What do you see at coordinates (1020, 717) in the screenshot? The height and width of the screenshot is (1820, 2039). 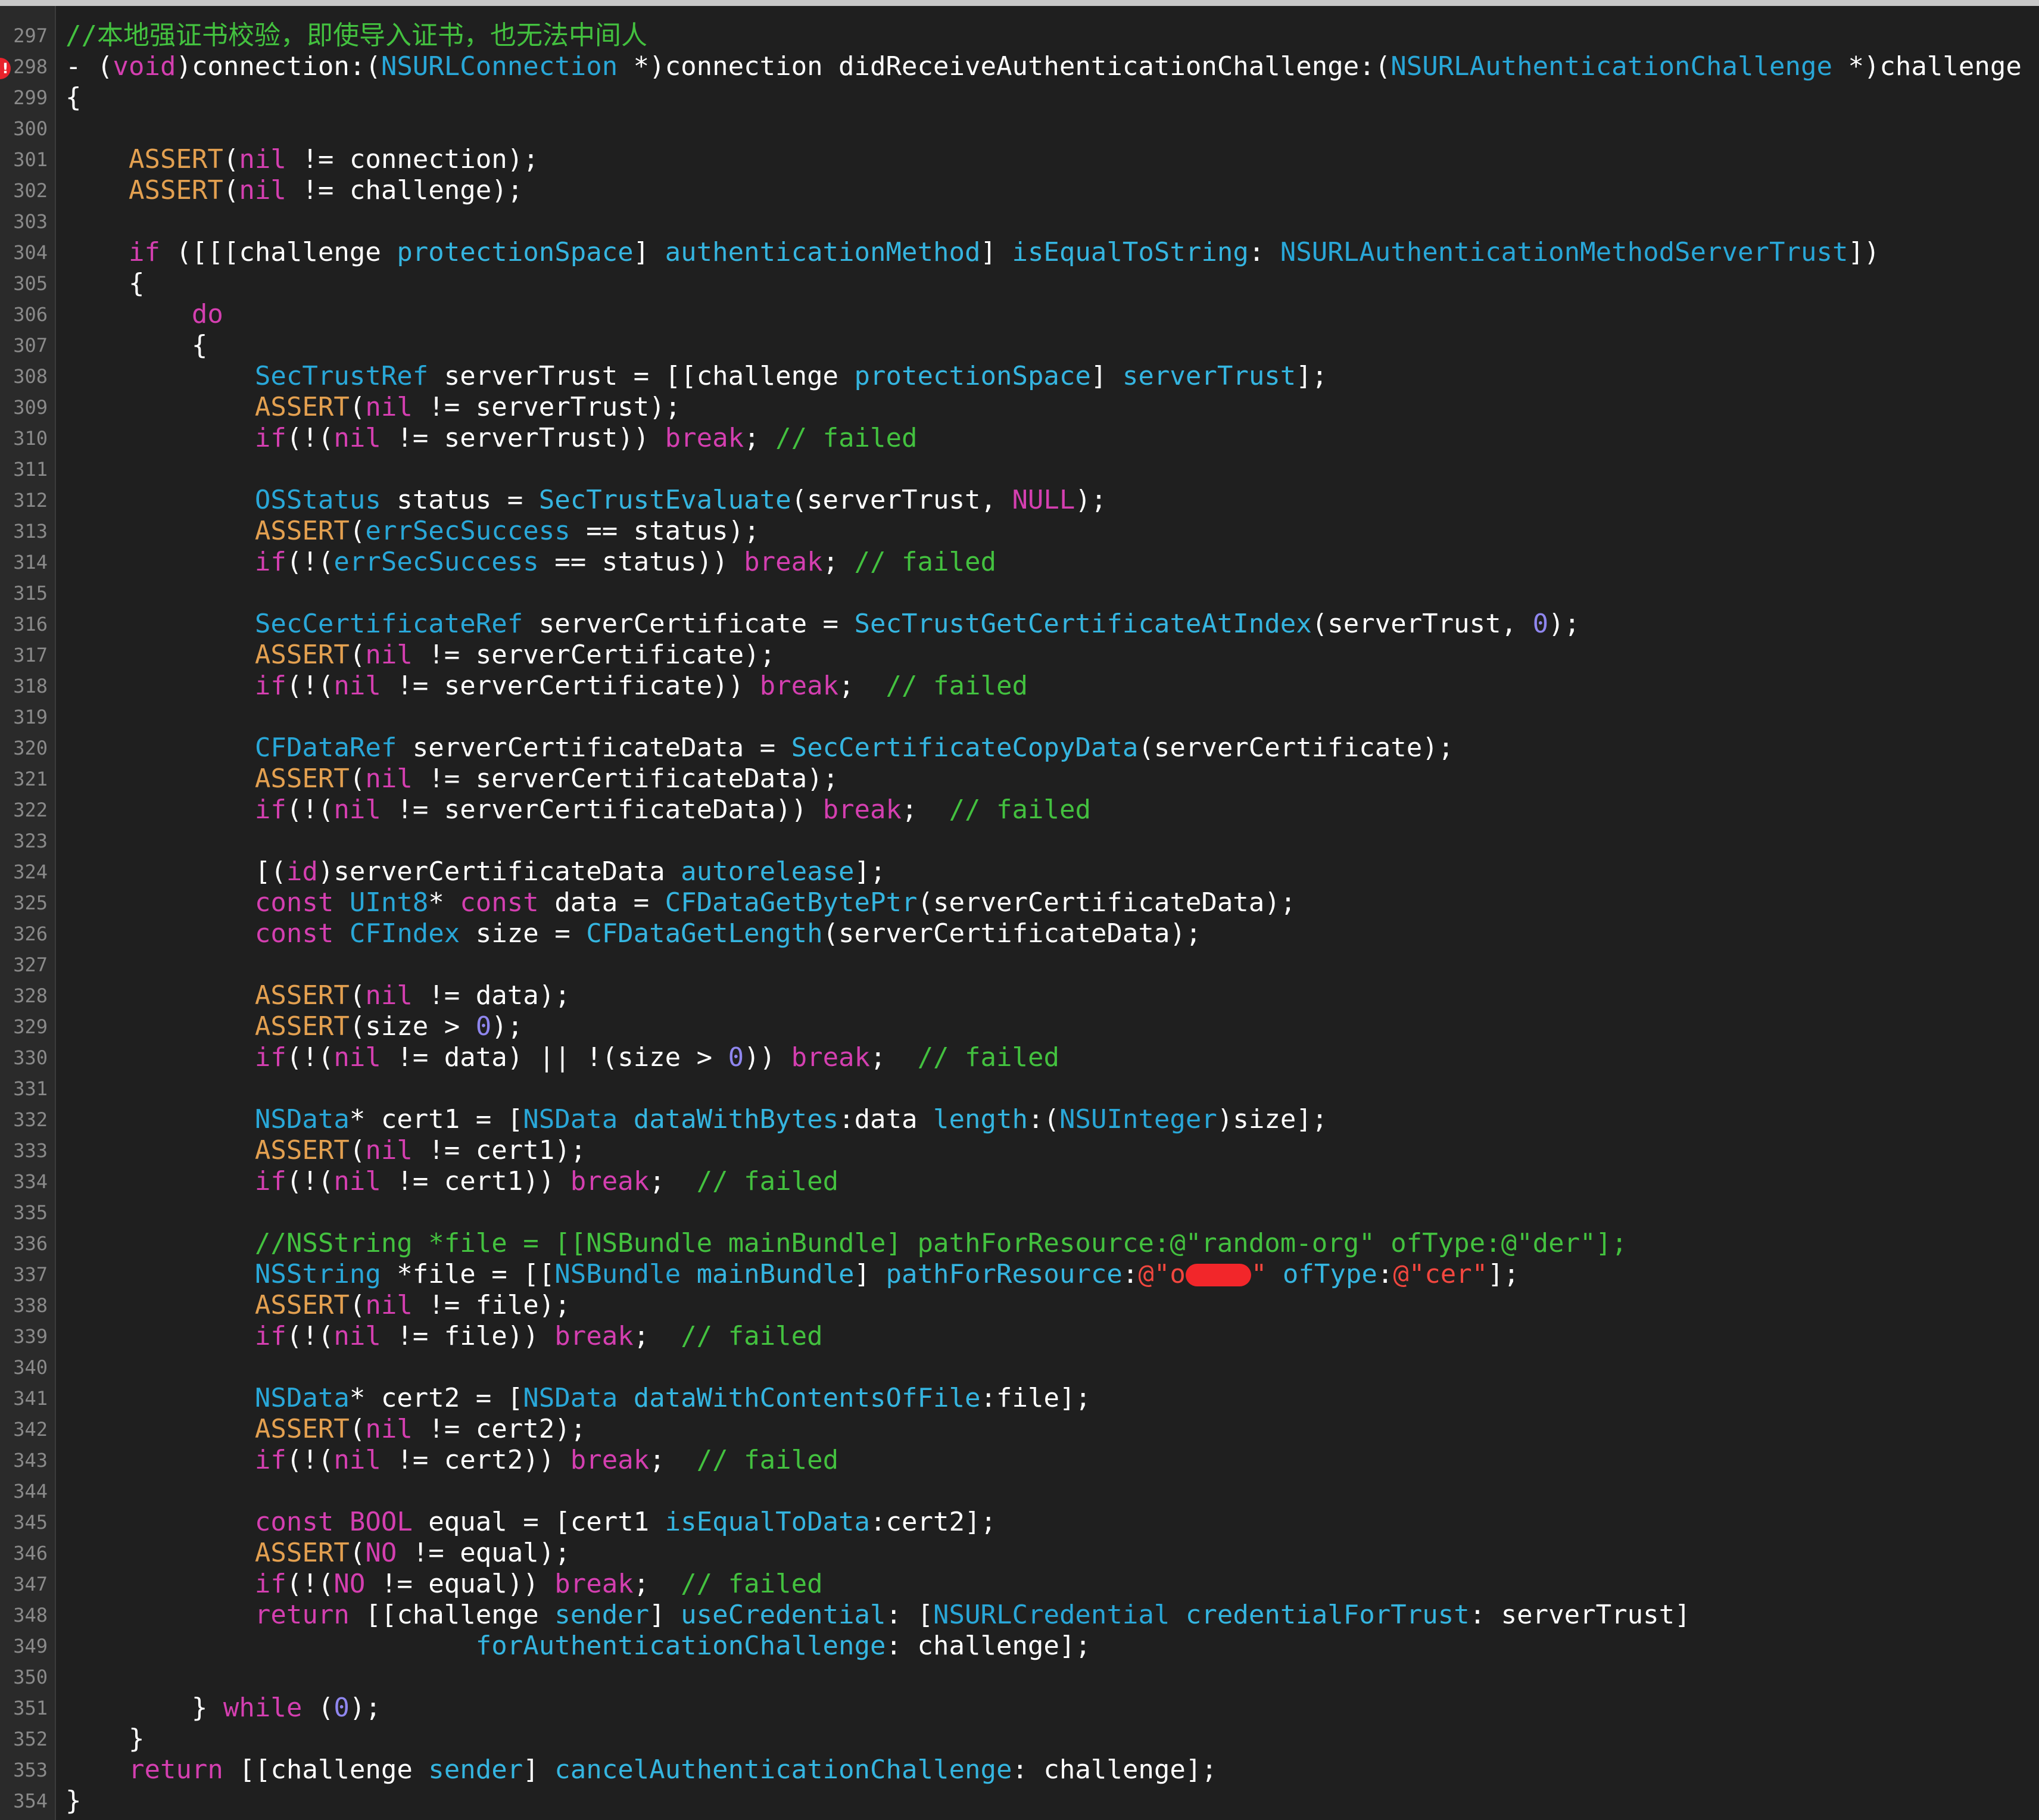 I see `code-line: 319` at bounding box center [1020, 717].